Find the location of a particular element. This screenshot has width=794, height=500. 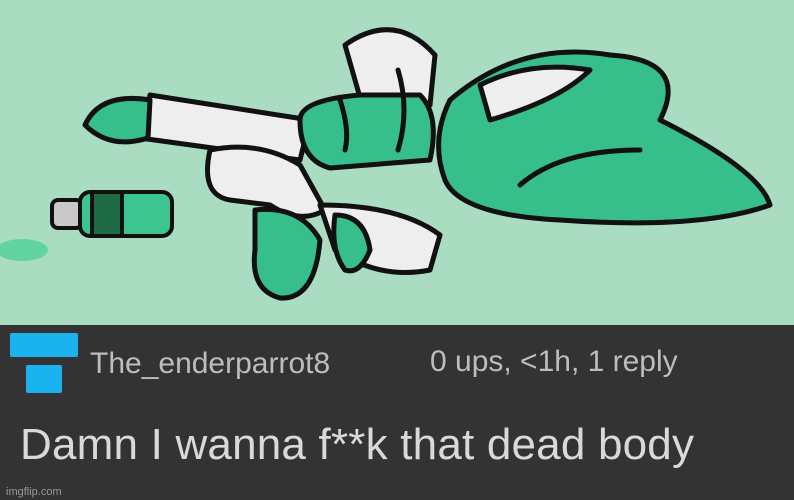

avatar-top-block is located at coordinates (44, 345).